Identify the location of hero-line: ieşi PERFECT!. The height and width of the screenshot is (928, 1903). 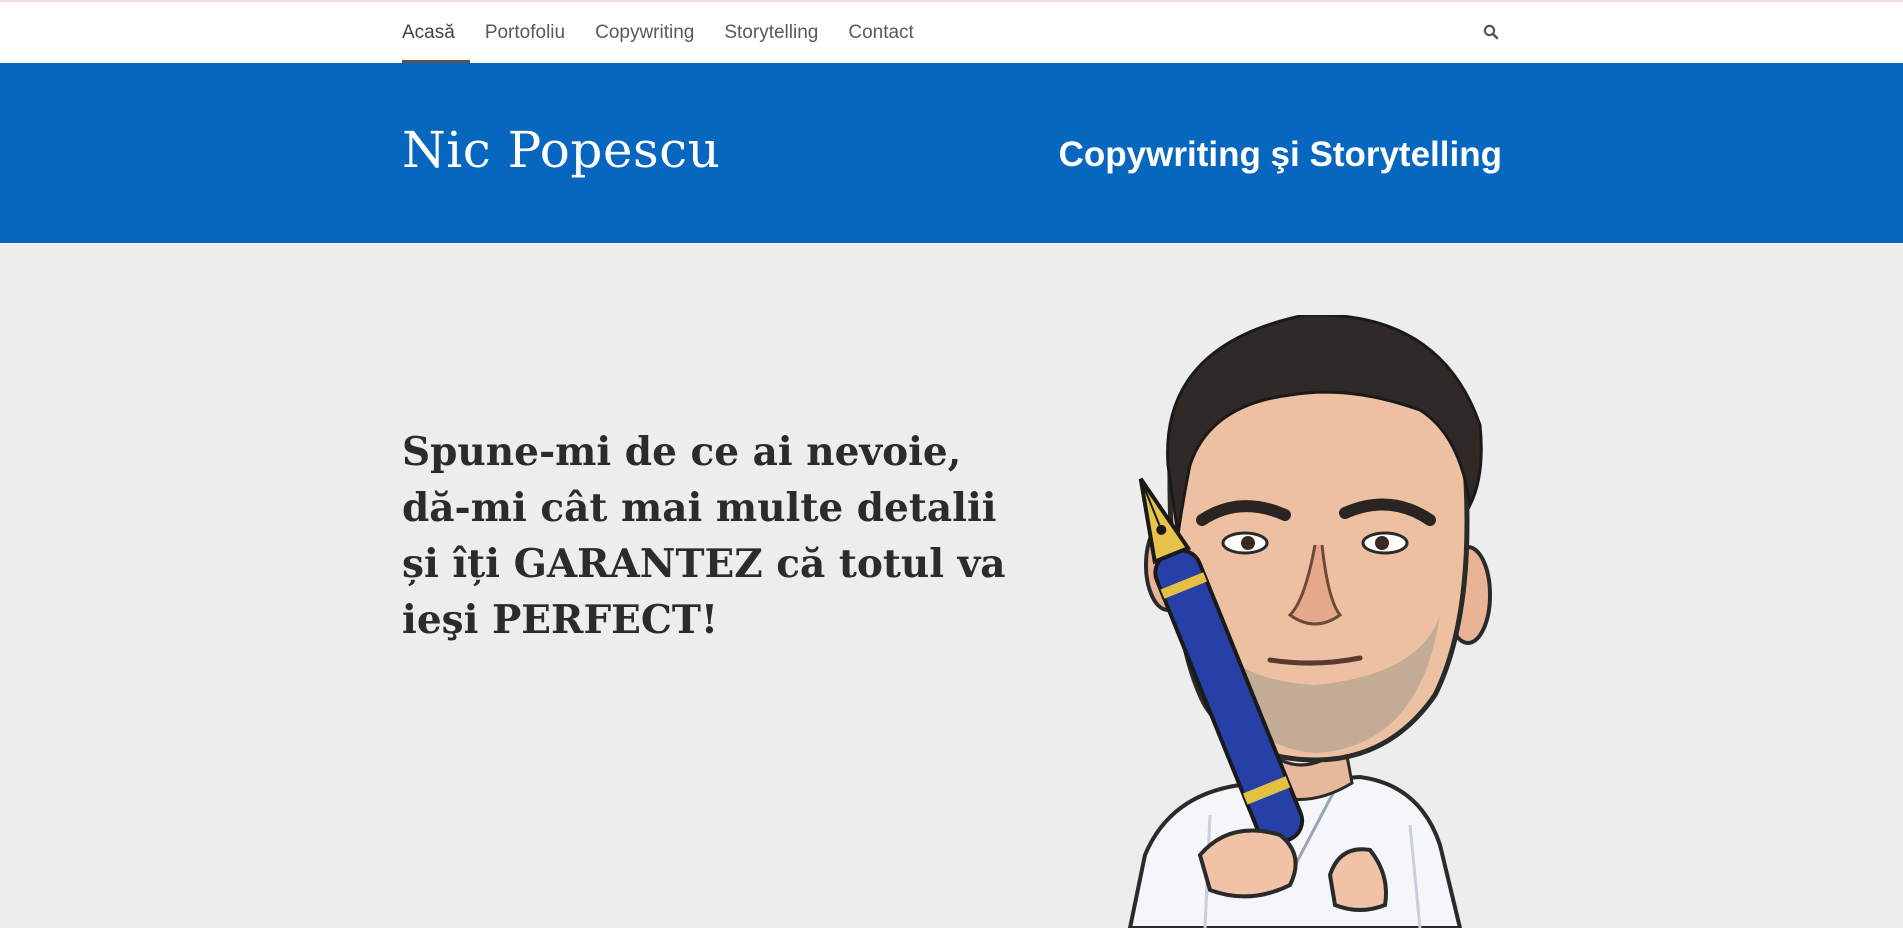
(560, 620).